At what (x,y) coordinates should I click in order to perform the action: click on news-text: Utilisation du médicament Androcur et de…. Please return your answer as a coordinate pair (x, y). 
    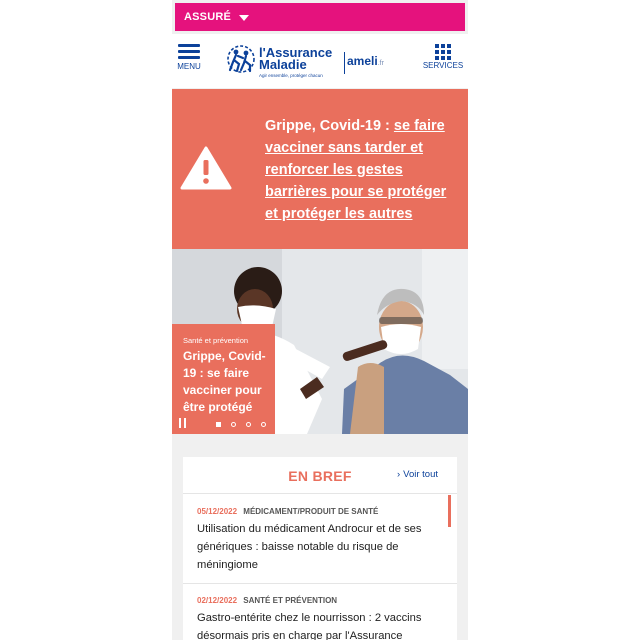
    Looking at the image, I should click on (319, 547).